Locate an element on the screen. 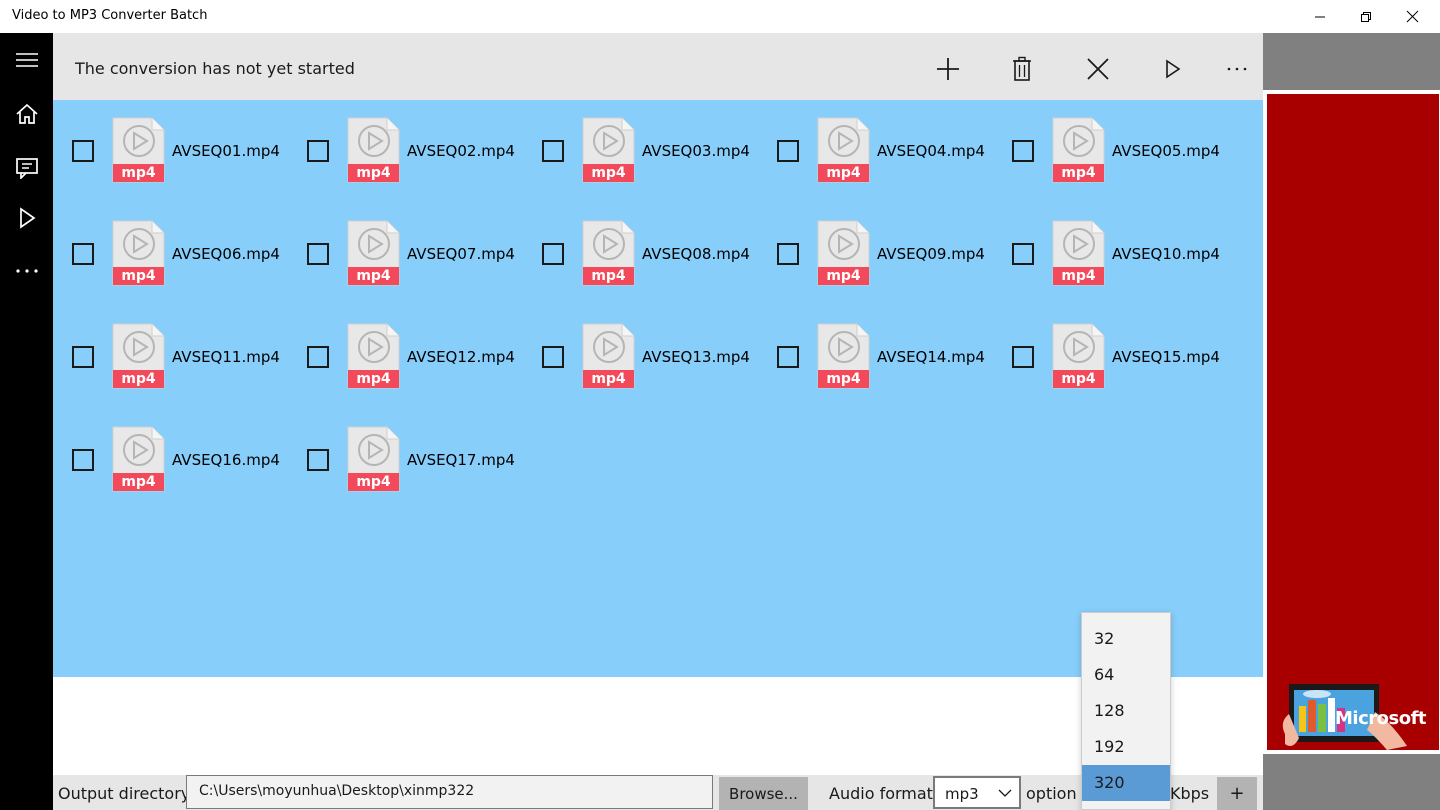 This screenshot has height=810, width=1440. file-item: mp4 AVSEQ07.mp4 is located at coordinates (405, 244).